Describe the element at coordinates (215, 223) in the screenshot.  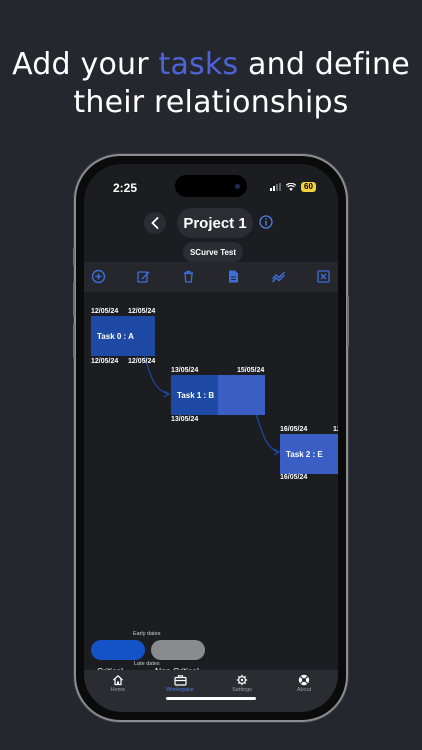
I see `project-title: Project 1` at that location.